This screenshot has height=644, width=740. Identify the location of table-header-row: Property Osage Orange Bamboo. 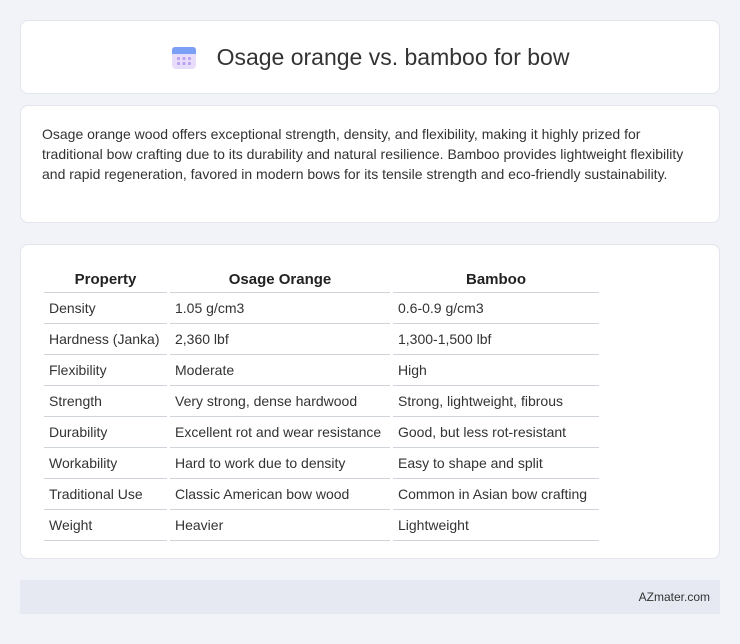
(321, 279).